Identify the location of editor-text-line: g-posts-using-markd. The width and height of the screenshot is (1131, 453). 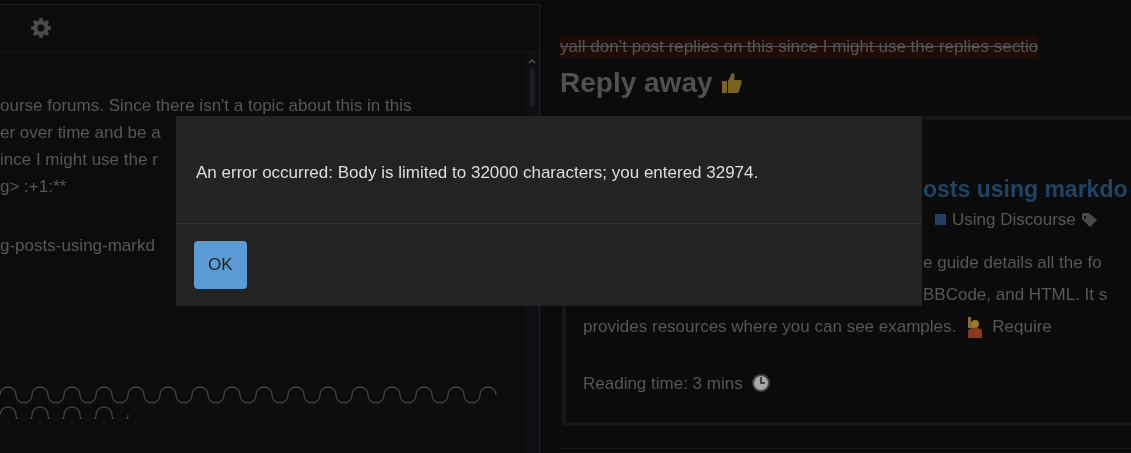
(77, 246).